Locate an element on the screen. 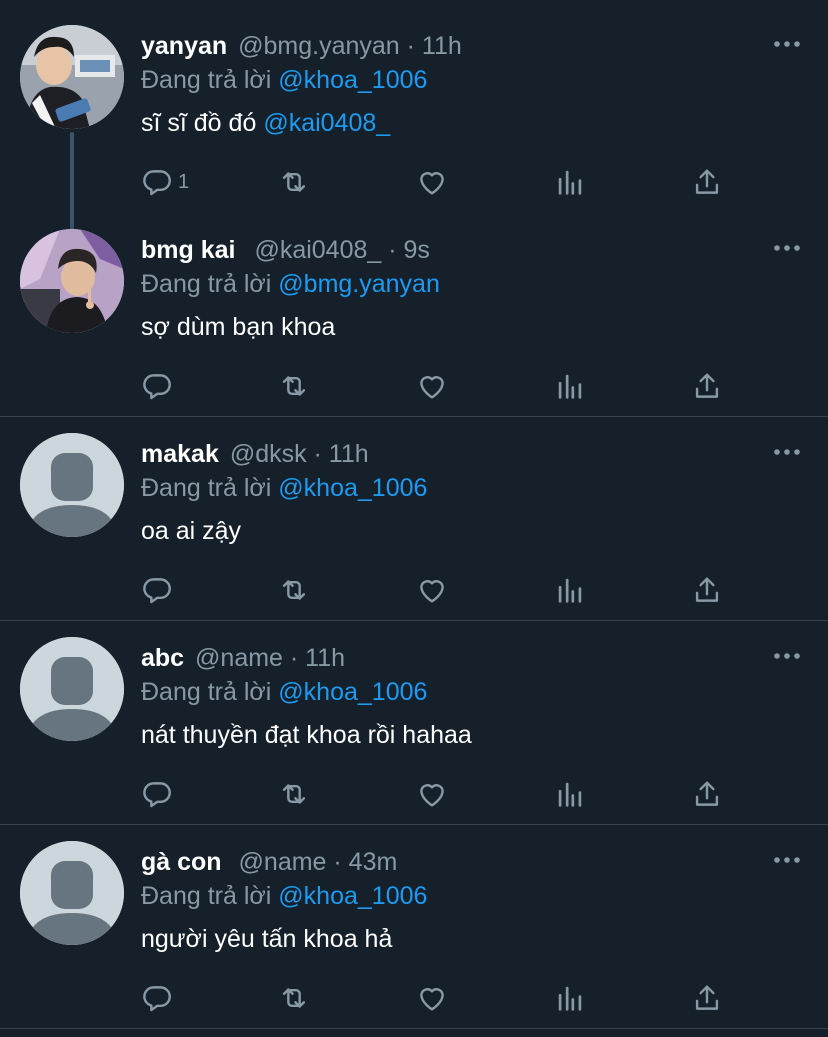 Image resolution: width=828 pixels, height=1037 pixels. tweet-text: người yêu tấn khoa hả is located at coordinates (266, 939).